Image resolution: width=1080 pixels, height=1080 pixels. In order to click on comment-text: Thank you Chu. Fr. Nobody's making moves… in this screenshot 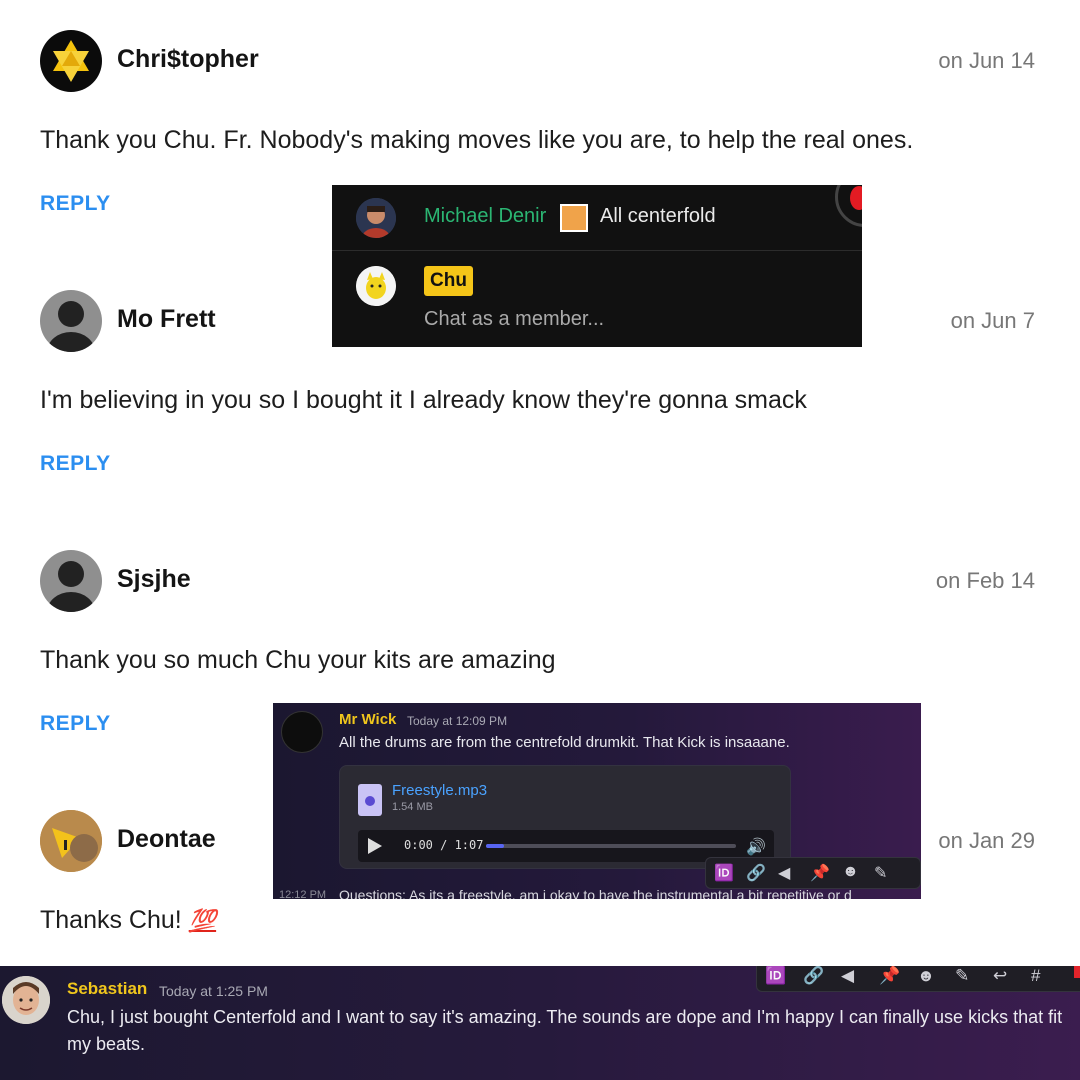, I will do `click(477, 140)`.